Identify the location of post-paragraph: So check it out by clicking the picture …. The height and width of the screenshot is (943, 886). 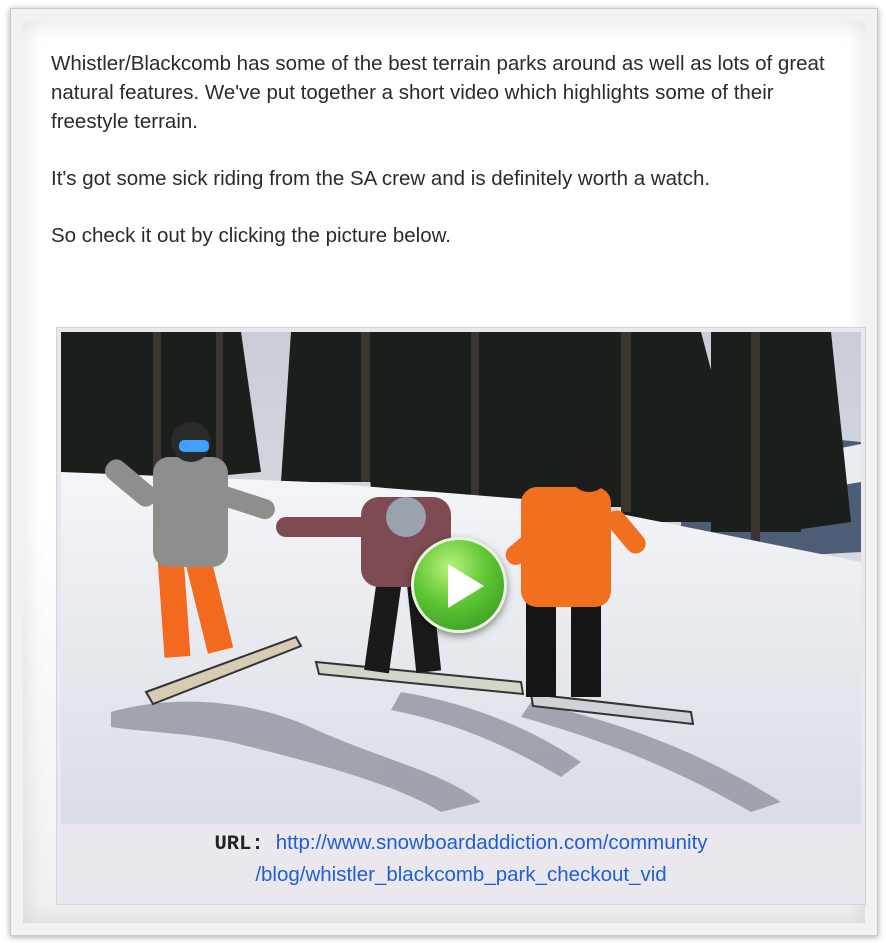
(251, 235).